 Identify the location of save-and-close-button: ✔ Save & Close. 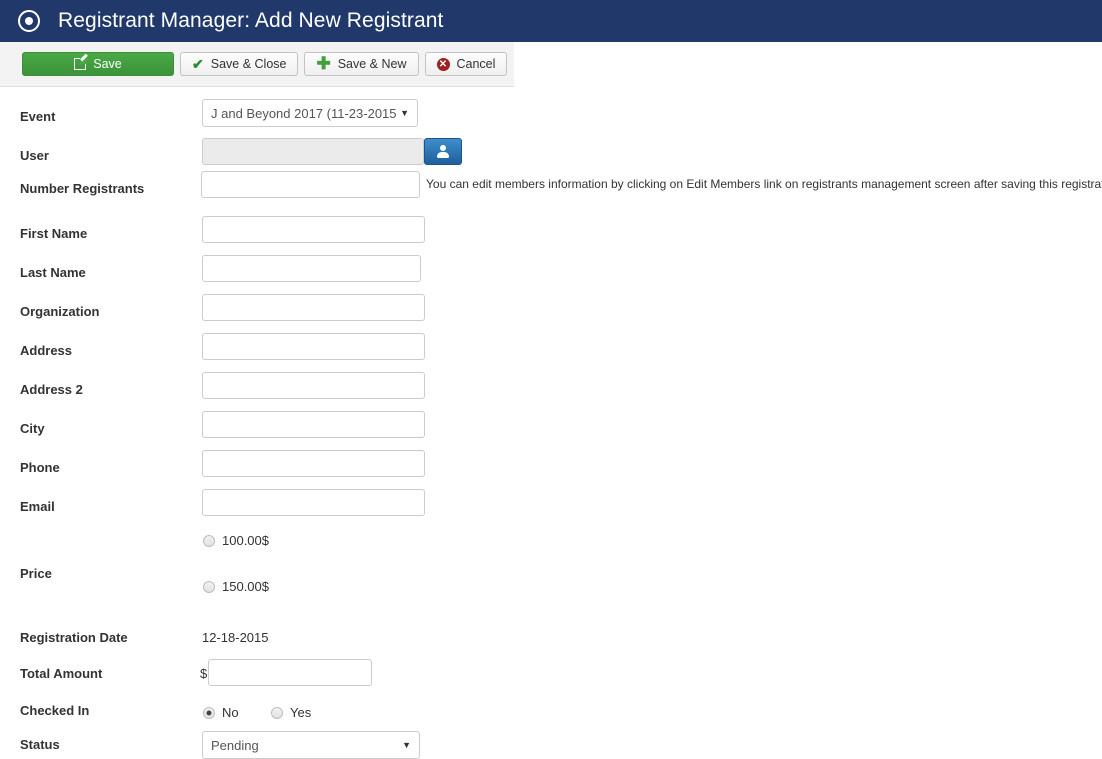
(239, 64).